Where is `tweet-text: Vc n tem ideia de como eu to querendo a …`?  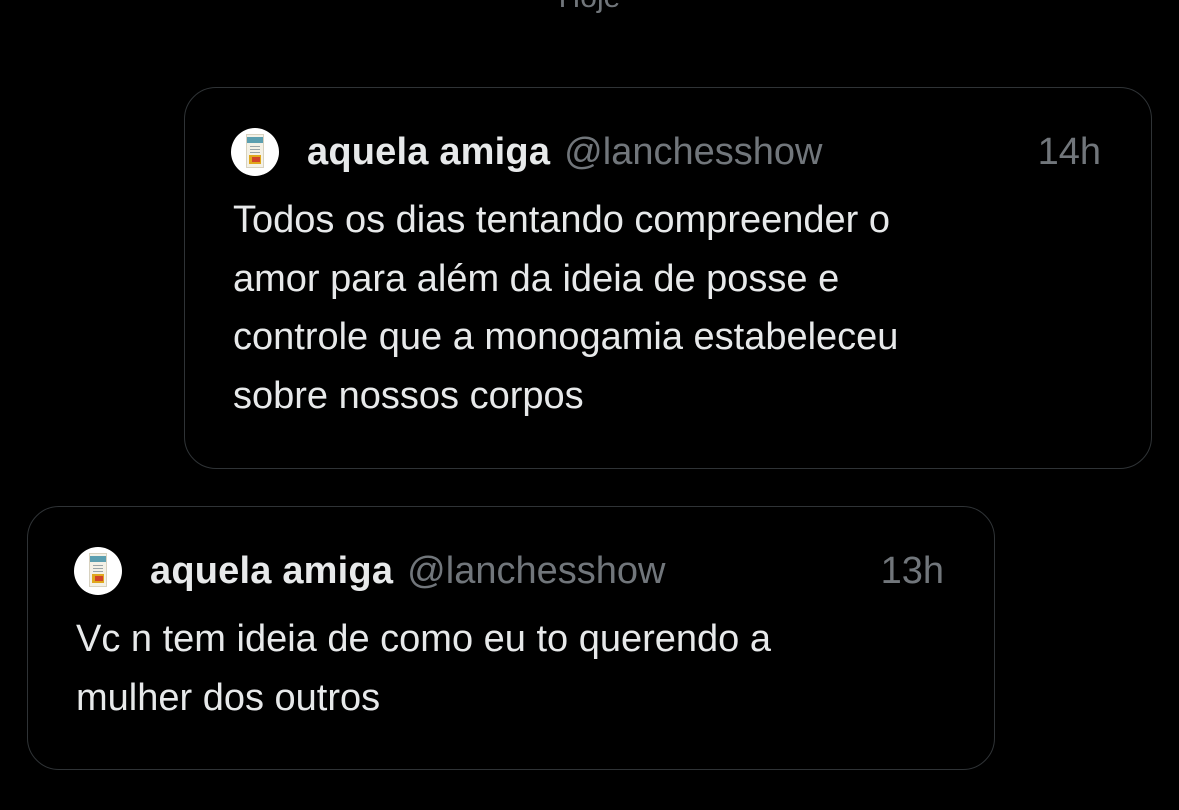
tweet-text: Vc n tem ideia de como eu to querendo a … is located at coordinates (424, 668).